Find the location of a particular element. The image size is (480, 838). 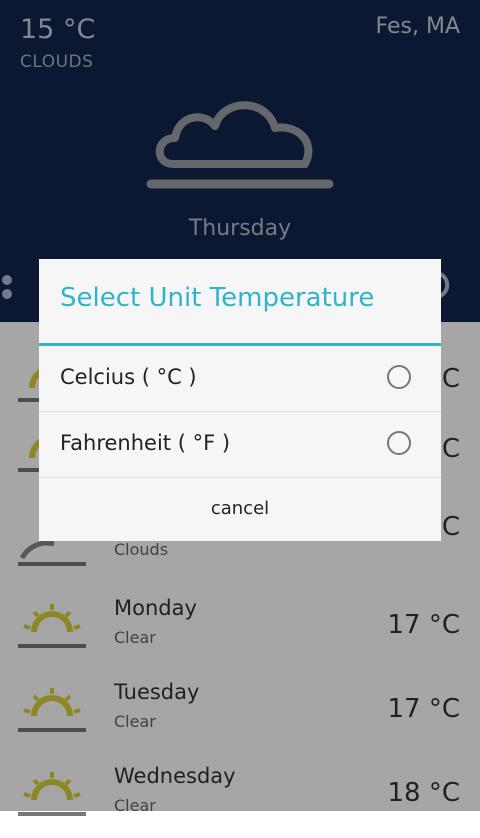

option-label: Fahrenheit ( °F ) is located at coordinates (145, 443).